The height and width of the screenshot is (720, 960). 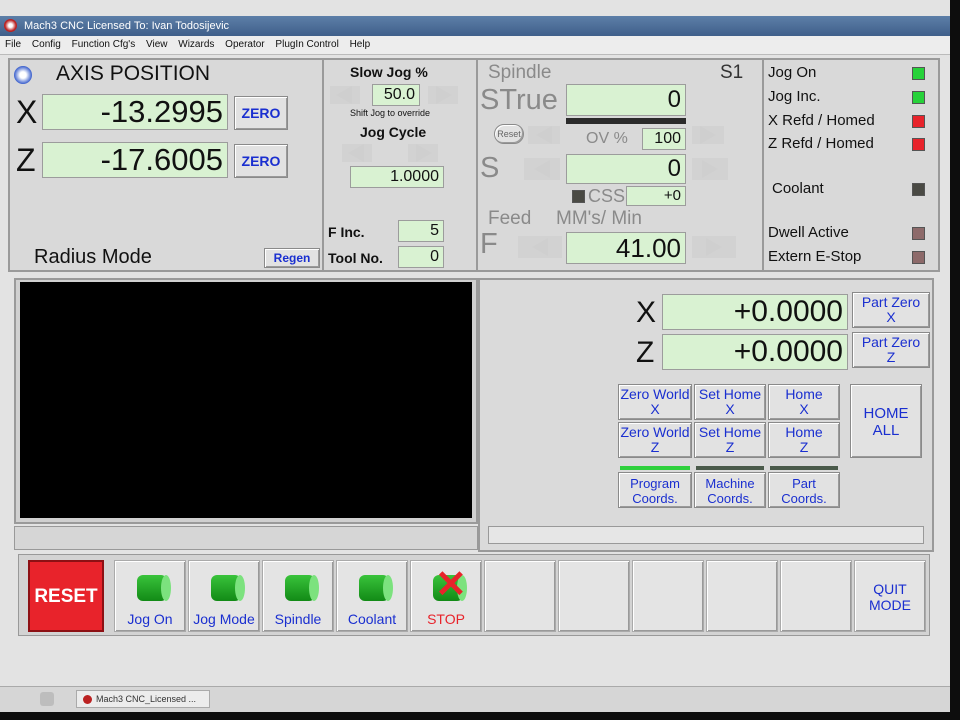 I want to click on z-axis-dro: -17.6005, so click(x=135, y=160).